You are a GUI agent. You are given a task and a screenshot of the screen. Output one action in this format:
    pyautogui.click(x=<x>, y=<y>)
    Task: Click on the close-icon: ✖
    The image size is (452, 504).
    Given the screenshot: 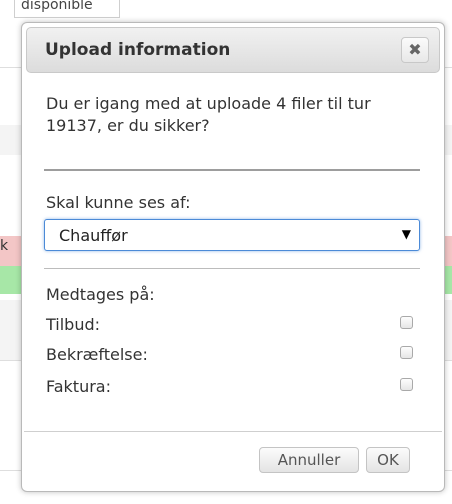 What is the action you would take?
    pyautogui.click(x=415, y=49)
    